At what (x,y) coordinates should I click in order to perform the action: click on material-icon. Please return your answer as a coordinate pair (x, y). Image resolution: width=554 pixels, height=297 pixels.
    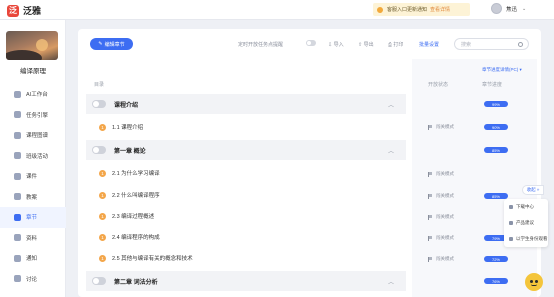
    Looking at the image, I should click on (17, 238).